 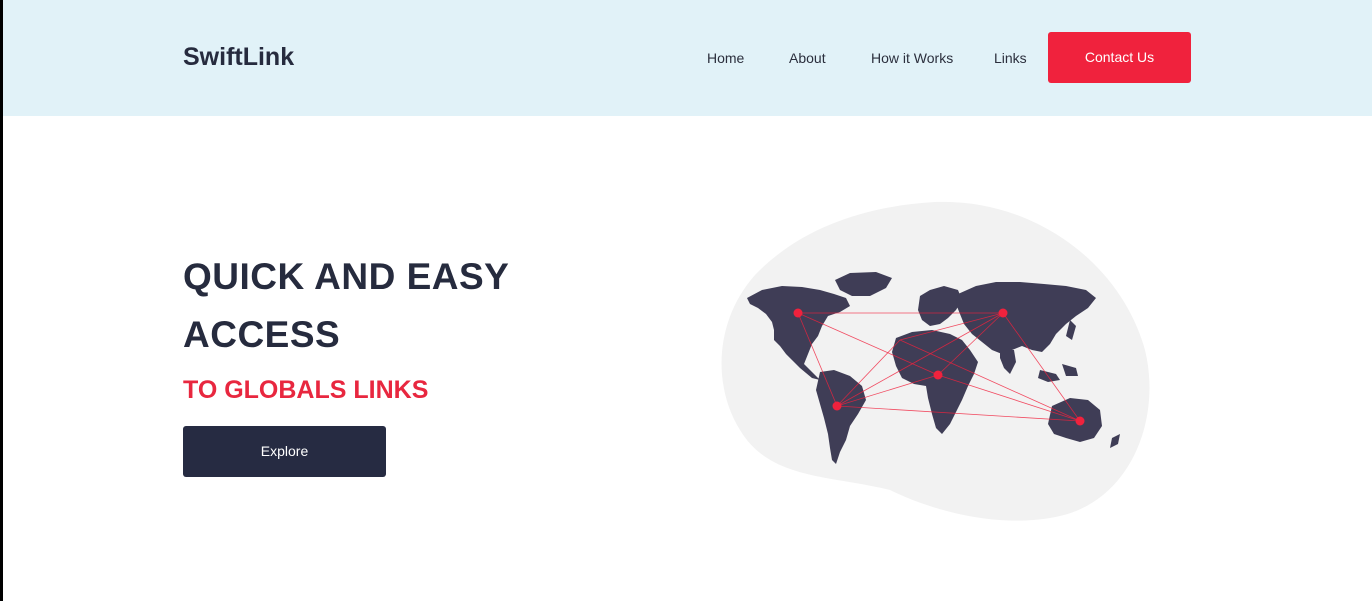 I want to click on hero-subtitle: TO GLOBALS LINKS, so click(x=306, y=390).